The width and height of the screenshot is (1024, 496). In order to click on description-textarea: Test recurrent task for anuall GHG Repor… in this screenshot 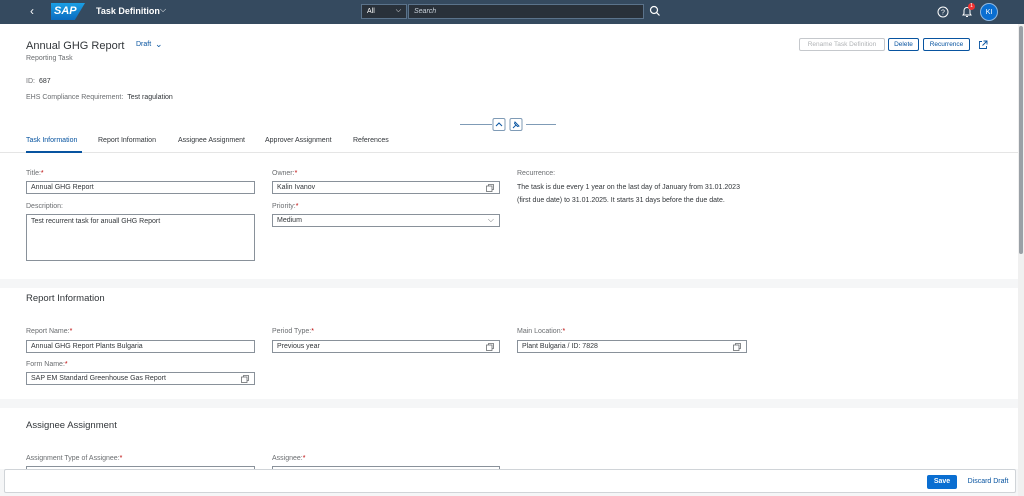, I will do `click(140, 237)`.